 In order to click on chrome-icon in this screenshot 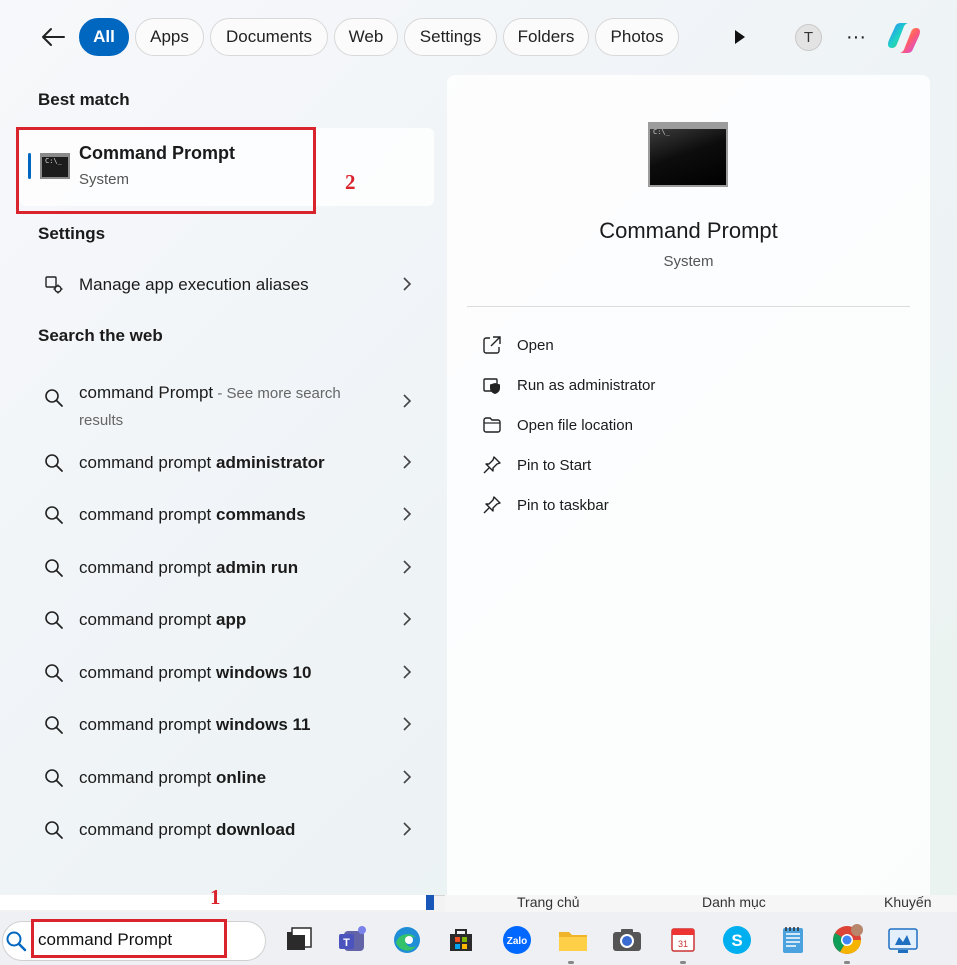, I will do `click(847, 940)`.